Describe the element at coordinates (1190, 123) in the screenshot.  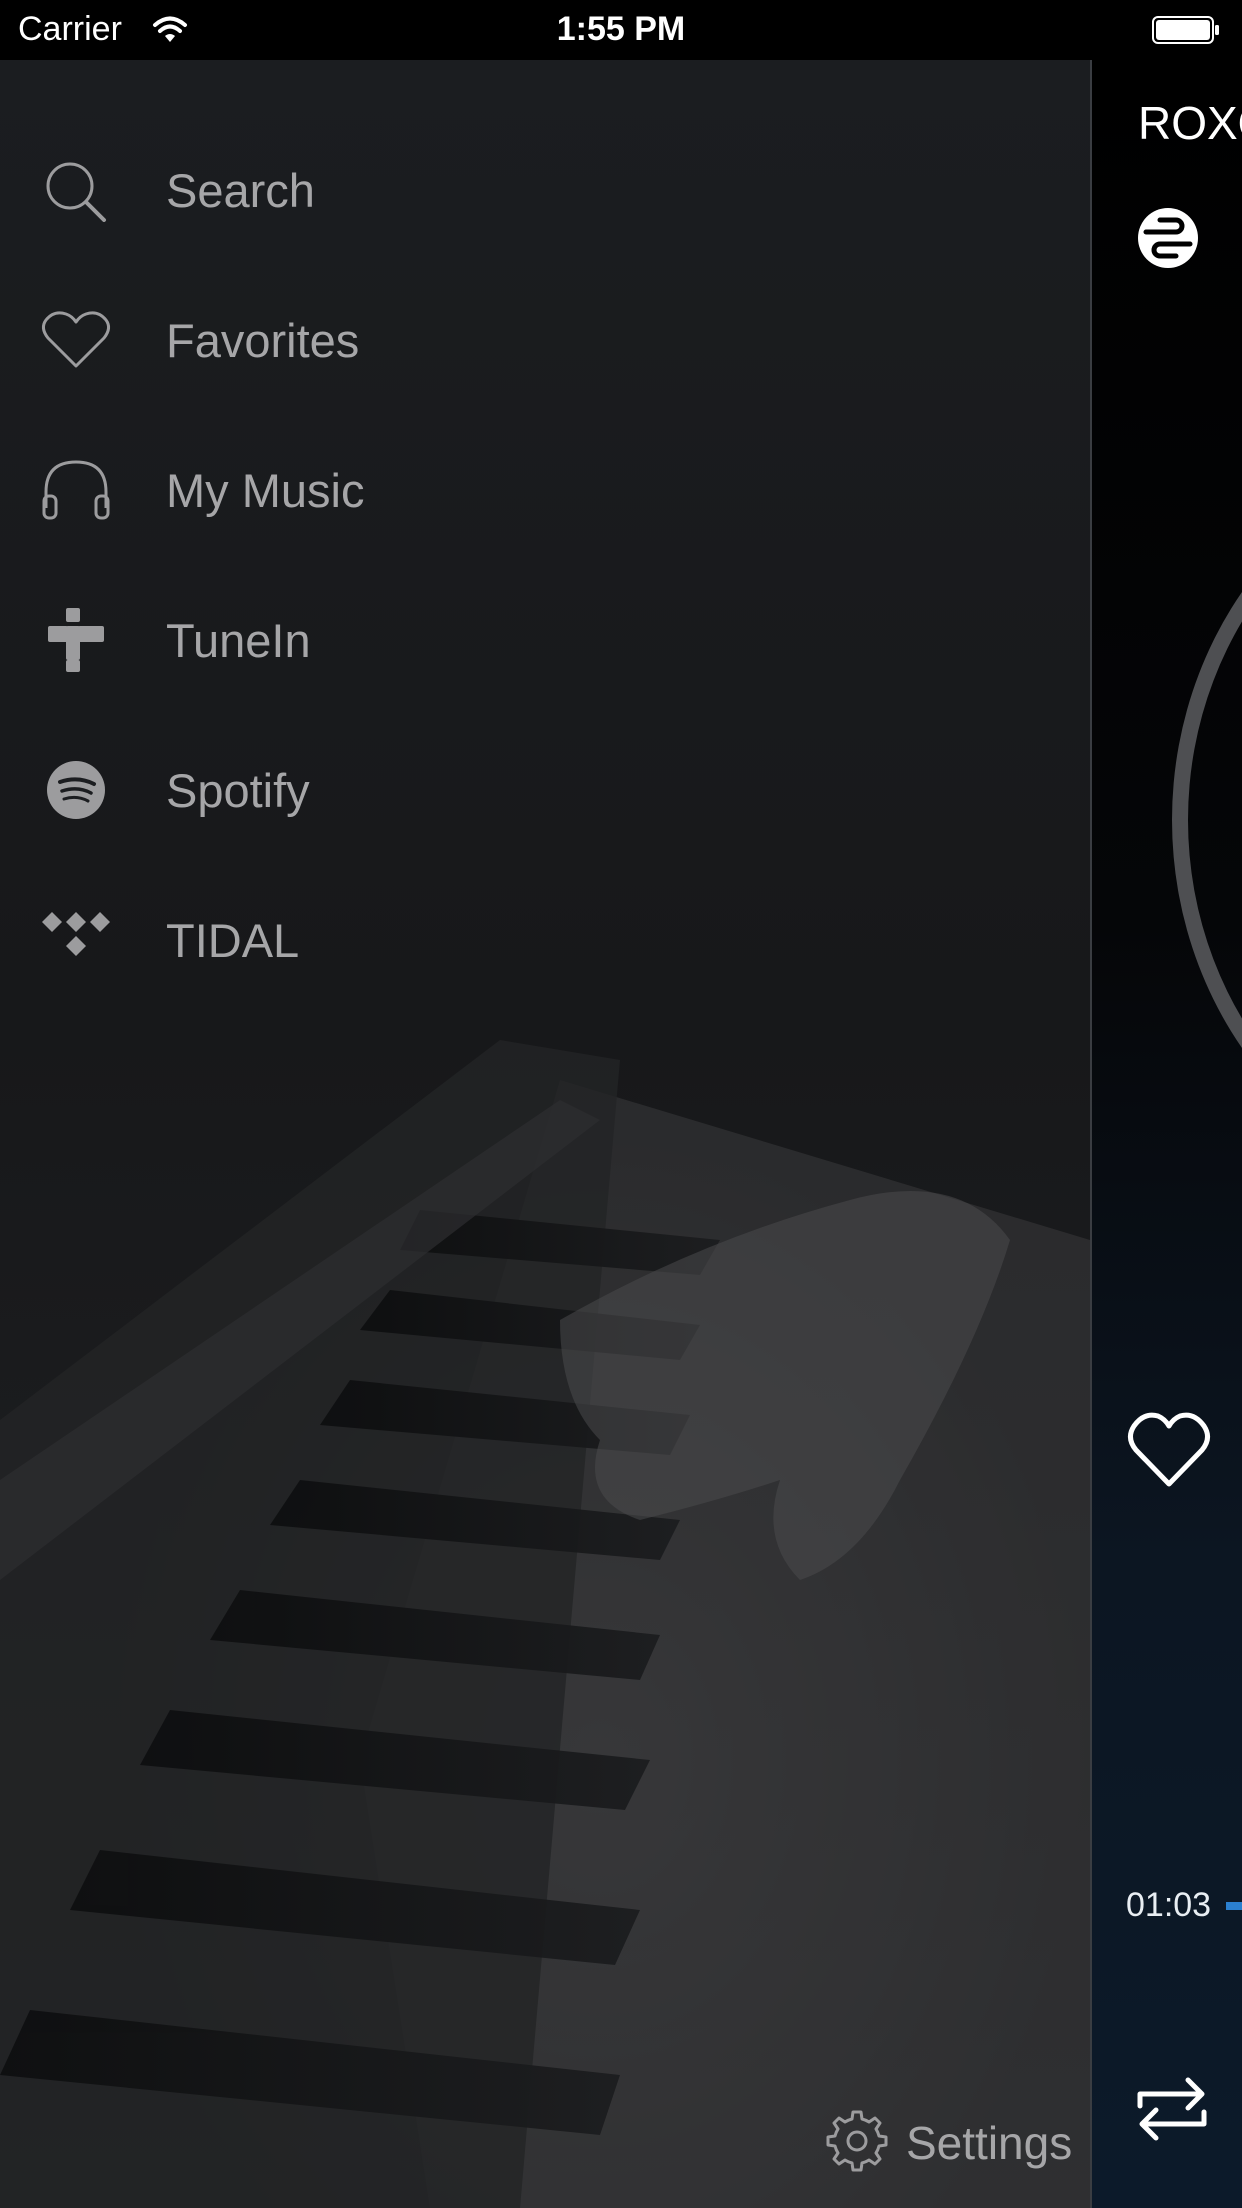
I see `room-title: ROXO` at that location.